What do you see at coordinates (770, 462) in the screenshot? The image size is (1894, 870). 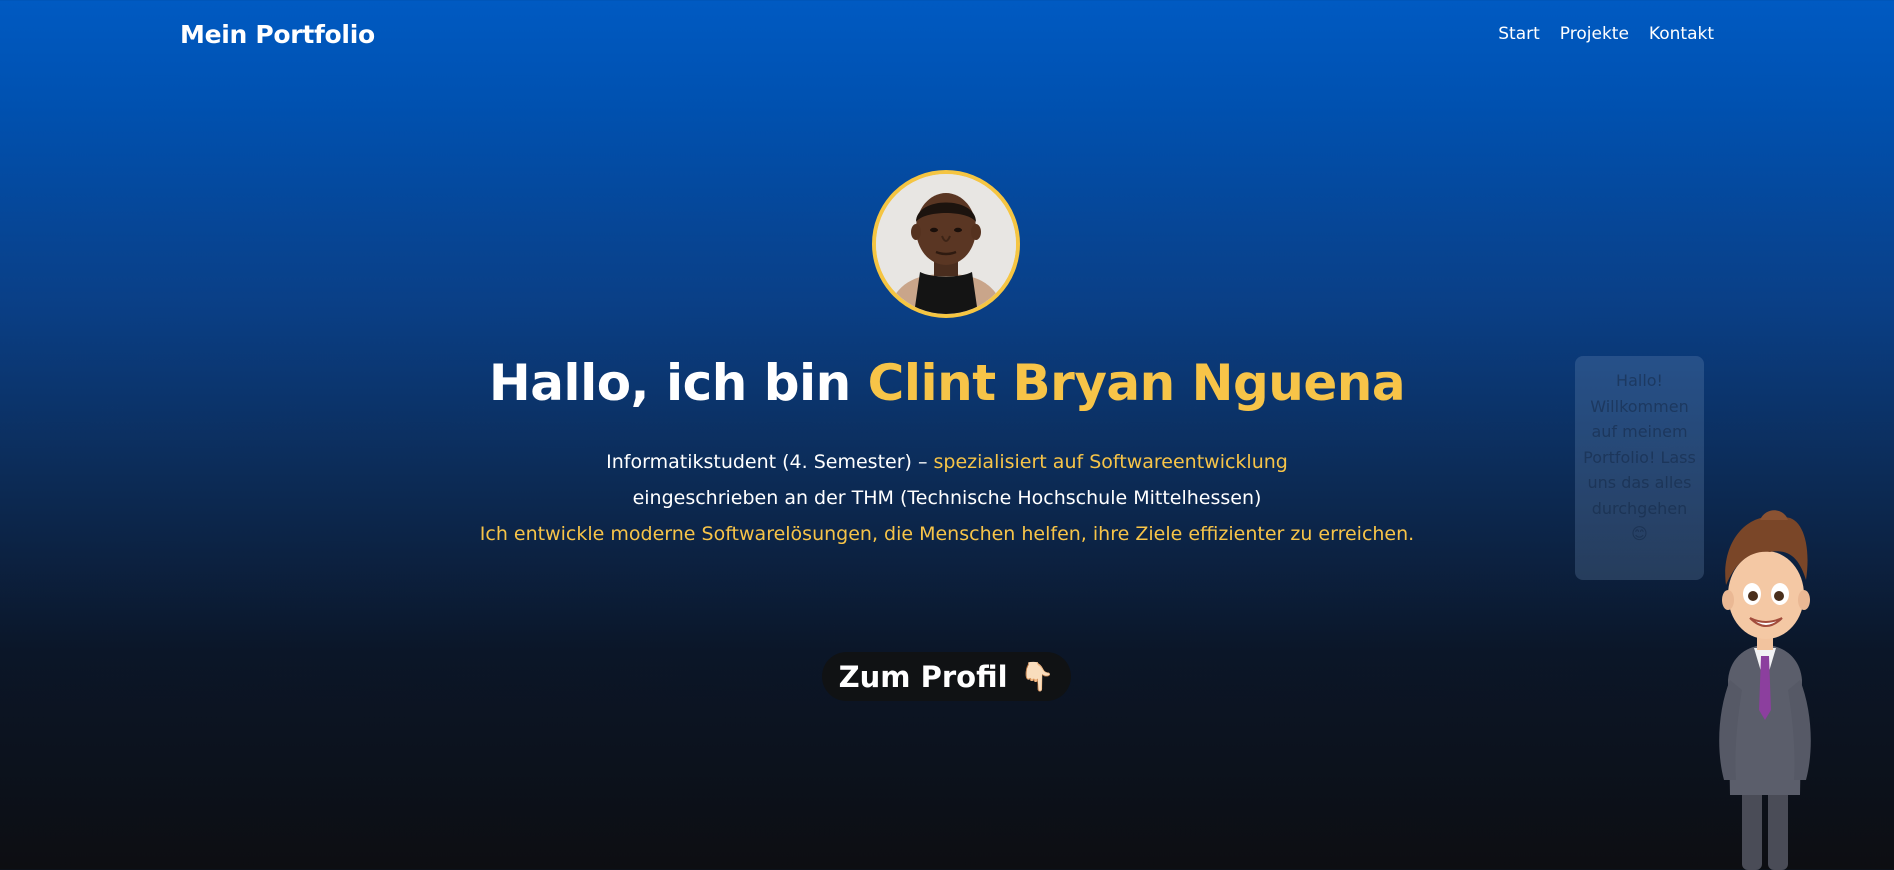 I see `line1-prefix: Informatikstudent (4. Semester) –` at bounding box center [770, 462].